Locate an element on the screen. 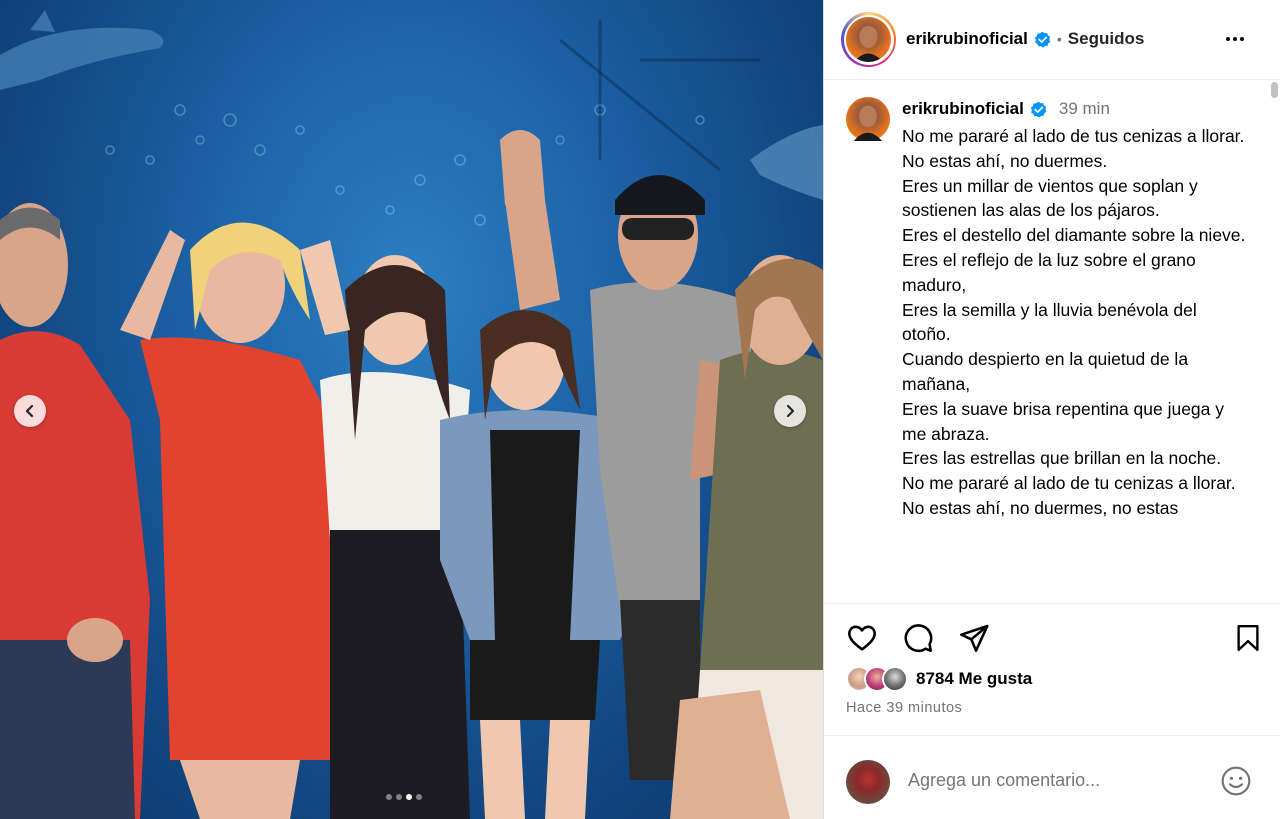 Image resolution: width=1280 pixels, height=819 pixels. caption-avatar is located at coordinates (868, 119).